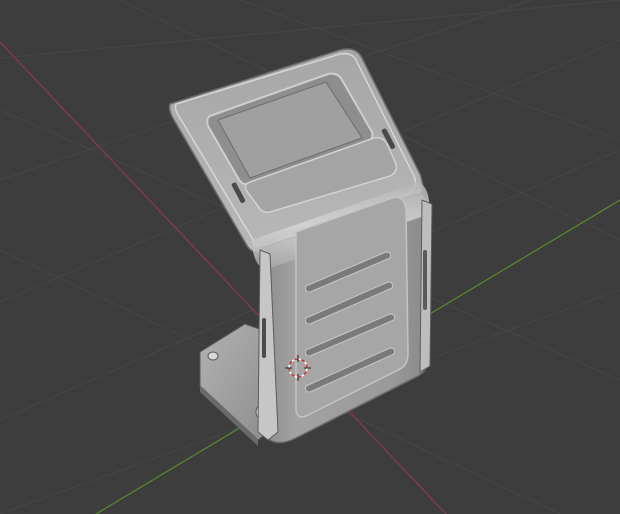 The width and height of the screenshot is (620, 514). Describe the element at coordinates (213, 356) in the screenshot. I see `base-hole-left` at that location.